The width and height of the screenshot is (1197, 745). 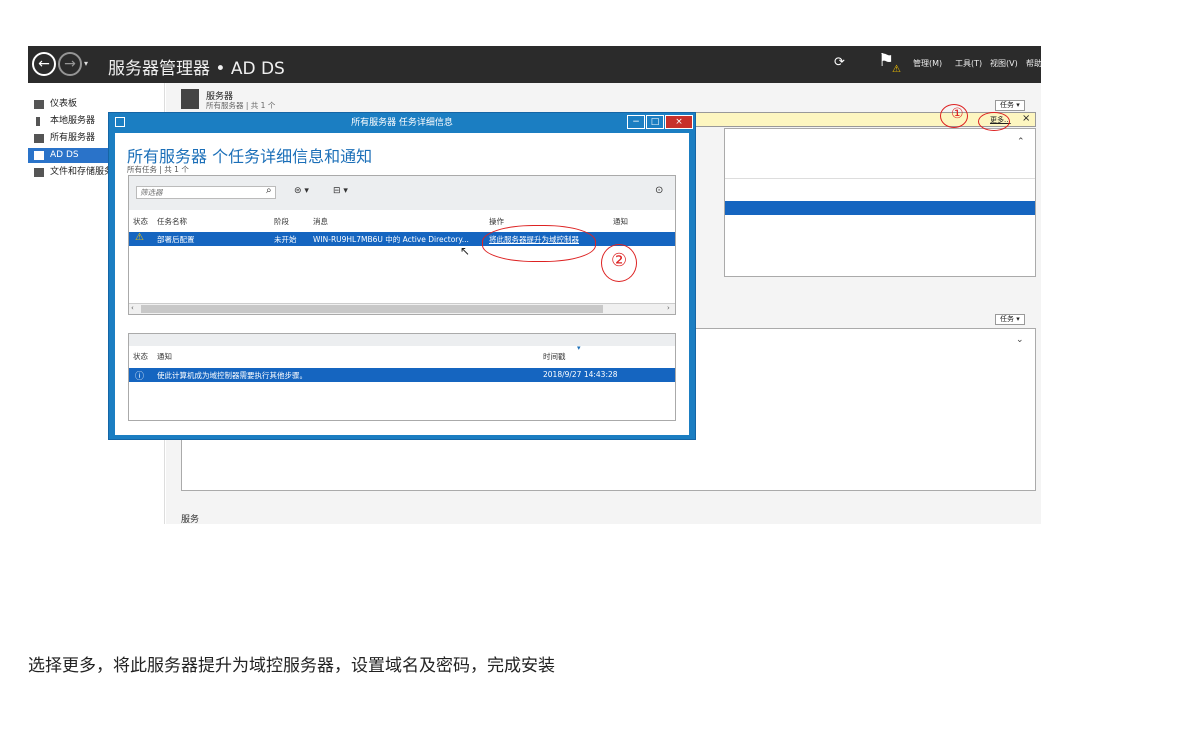 I want to click on collapse-grid-icon: ⊙, so click(x=659, y=190).